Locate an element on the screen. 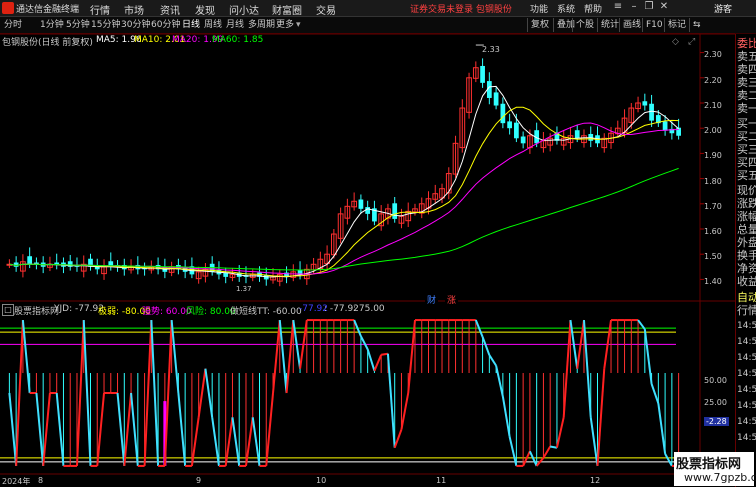 The image size is (756, 487). quote-row: 买二 is located at coordinates (746, 136).